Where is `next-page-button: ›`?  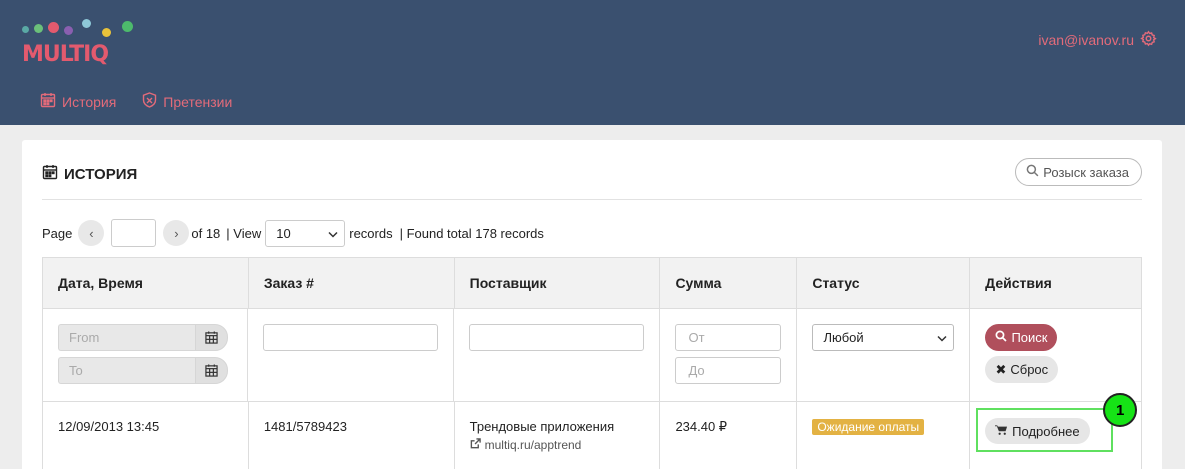
next-page-button: › is located at coordinates (176, 233).